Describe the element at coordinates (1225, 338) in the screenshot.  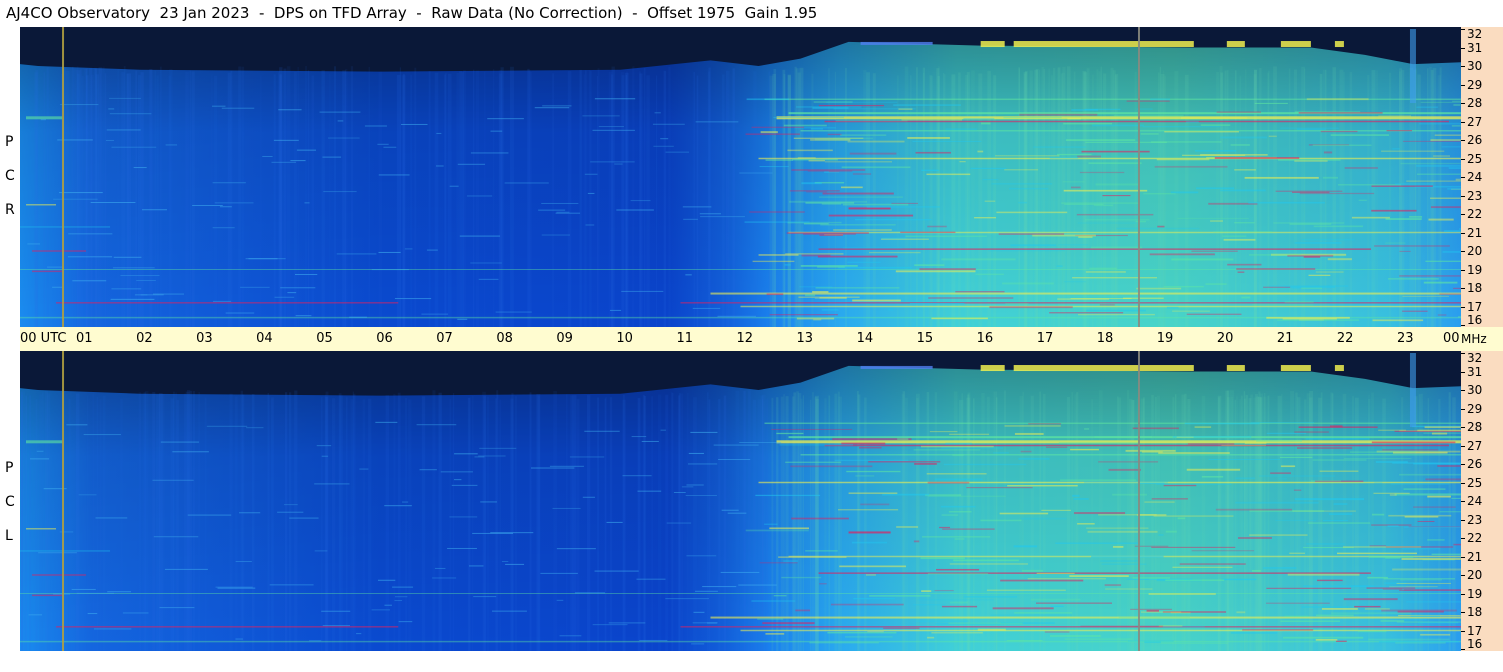
I see `utc-tick-label: 20` at that location.